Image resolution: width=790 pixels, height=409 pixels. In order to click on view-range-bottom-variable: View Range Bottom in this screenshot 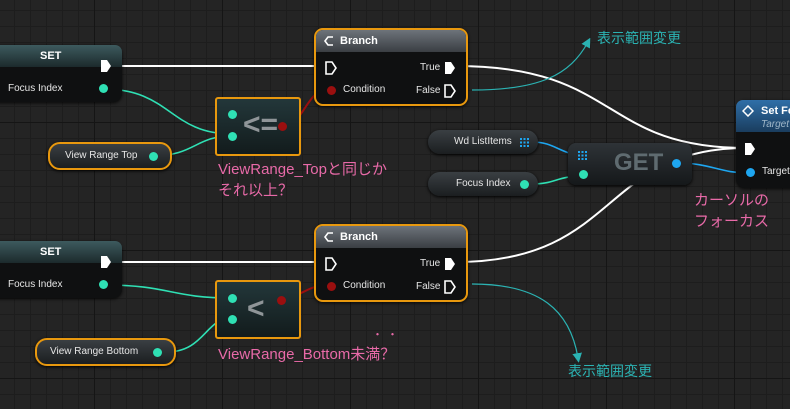, I will do `click(105, 352)`.